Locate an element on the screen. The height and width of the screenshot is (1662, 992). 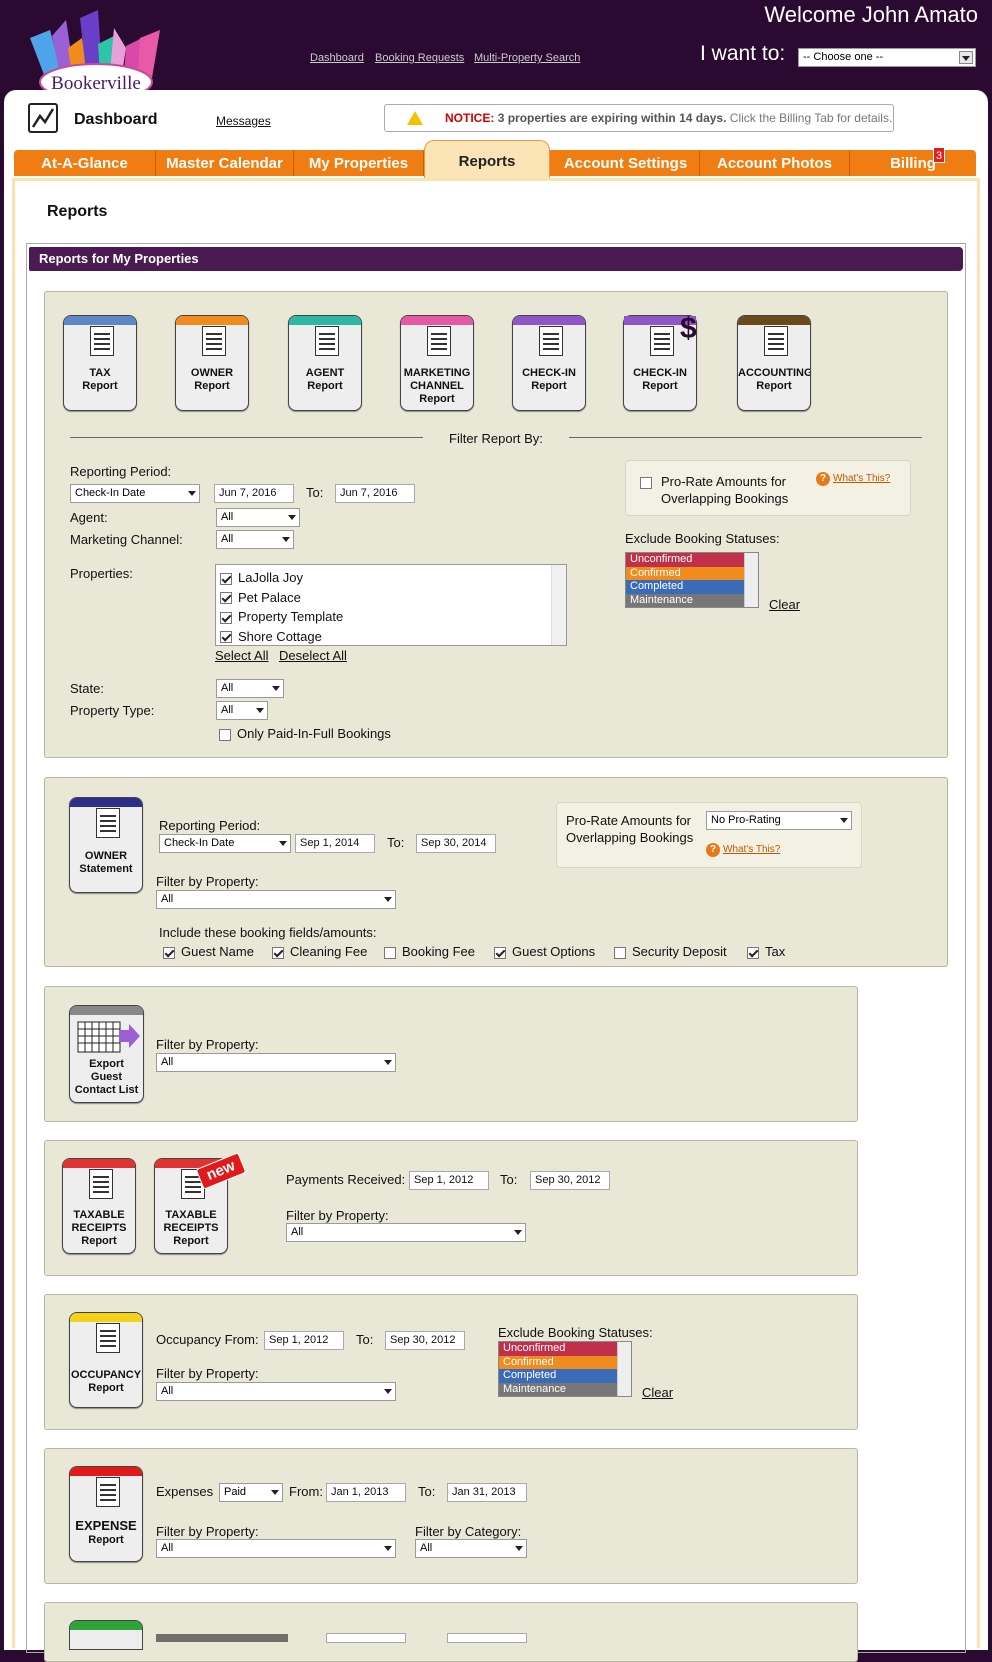
ex-category-label: Filter by Category: is located at coordinates (468, 1531).